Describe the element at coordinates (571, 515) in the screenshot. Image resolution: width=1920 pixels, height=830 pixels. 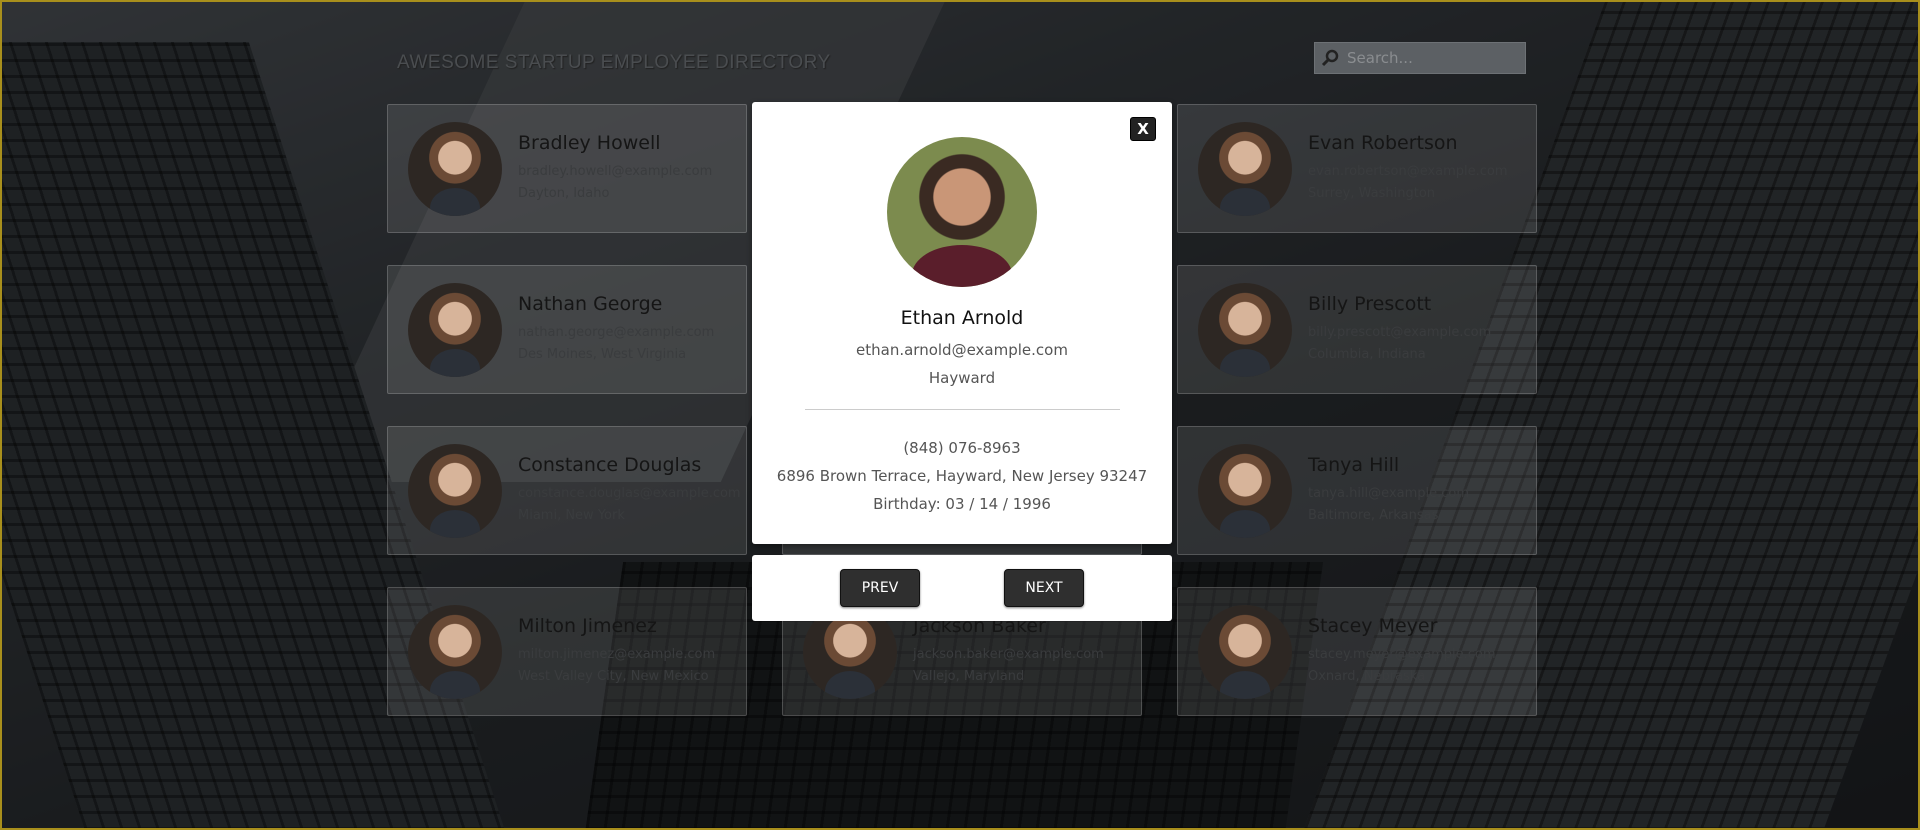
I see `employee-location: Miami, New York` at that location.